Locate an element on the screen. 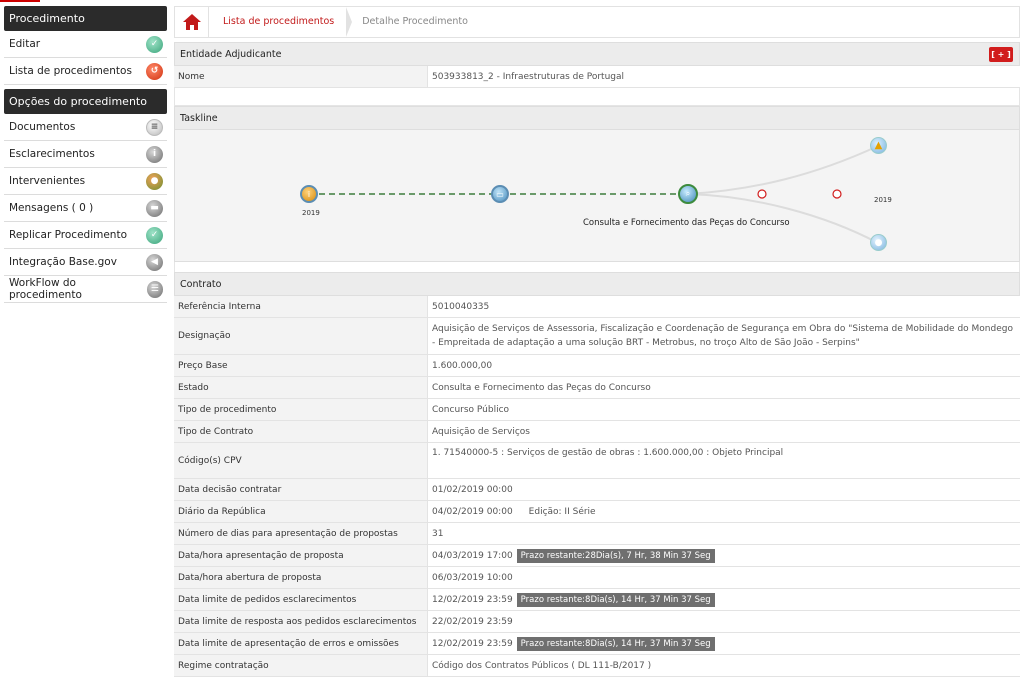 The width and height of the screenshot is (1024, 677). field-label: Preço Base is located at coordinates (301, 365).